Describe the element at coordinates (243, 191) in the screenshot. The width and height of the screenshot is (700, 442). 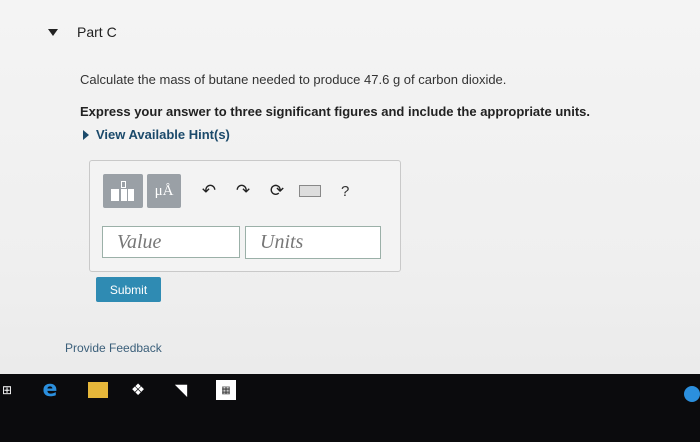
I see `redo-icon: ↷` at that location.